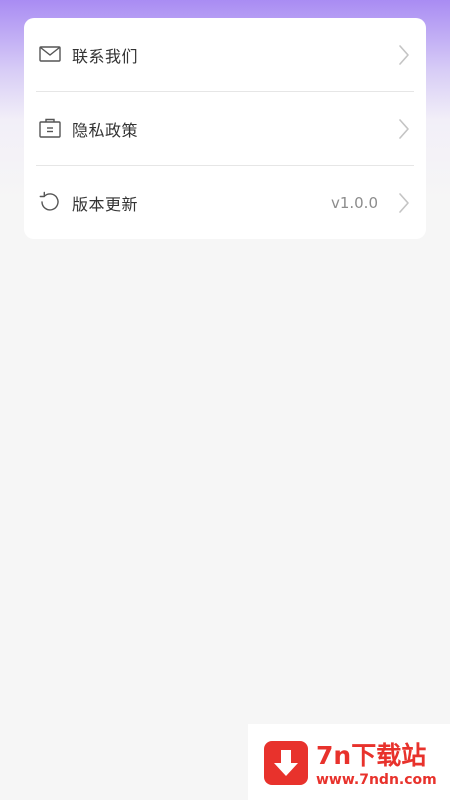 The height and width of the screenshot is (800, 450). Describe the element at coordinates (225, 54) in the screenshot. I see `contact-us-item: 联系我们` at that location.